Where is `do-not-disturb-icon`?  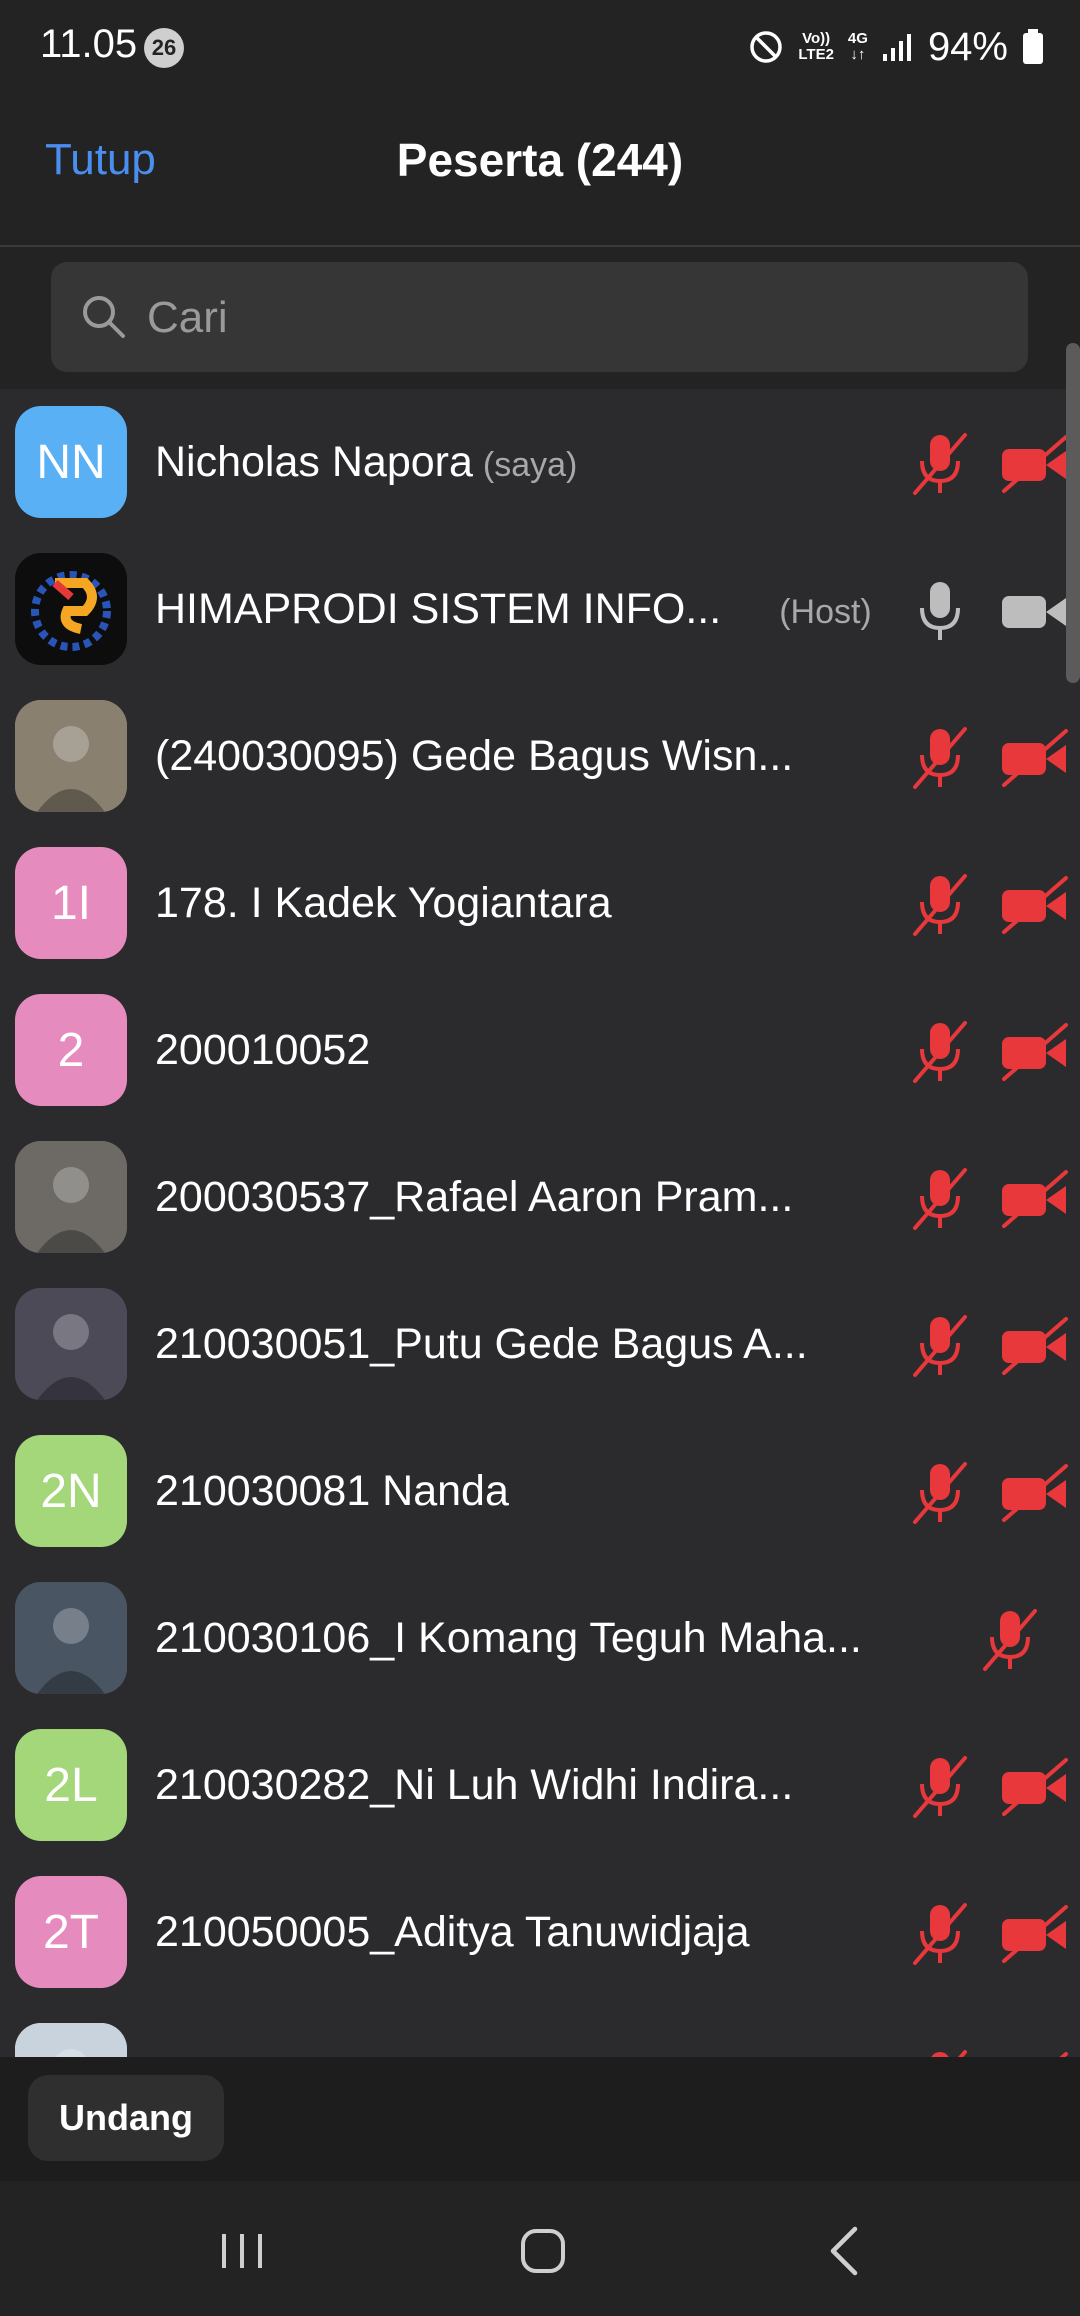
do-not-disturb-icon is located at coordinates (766, 47).